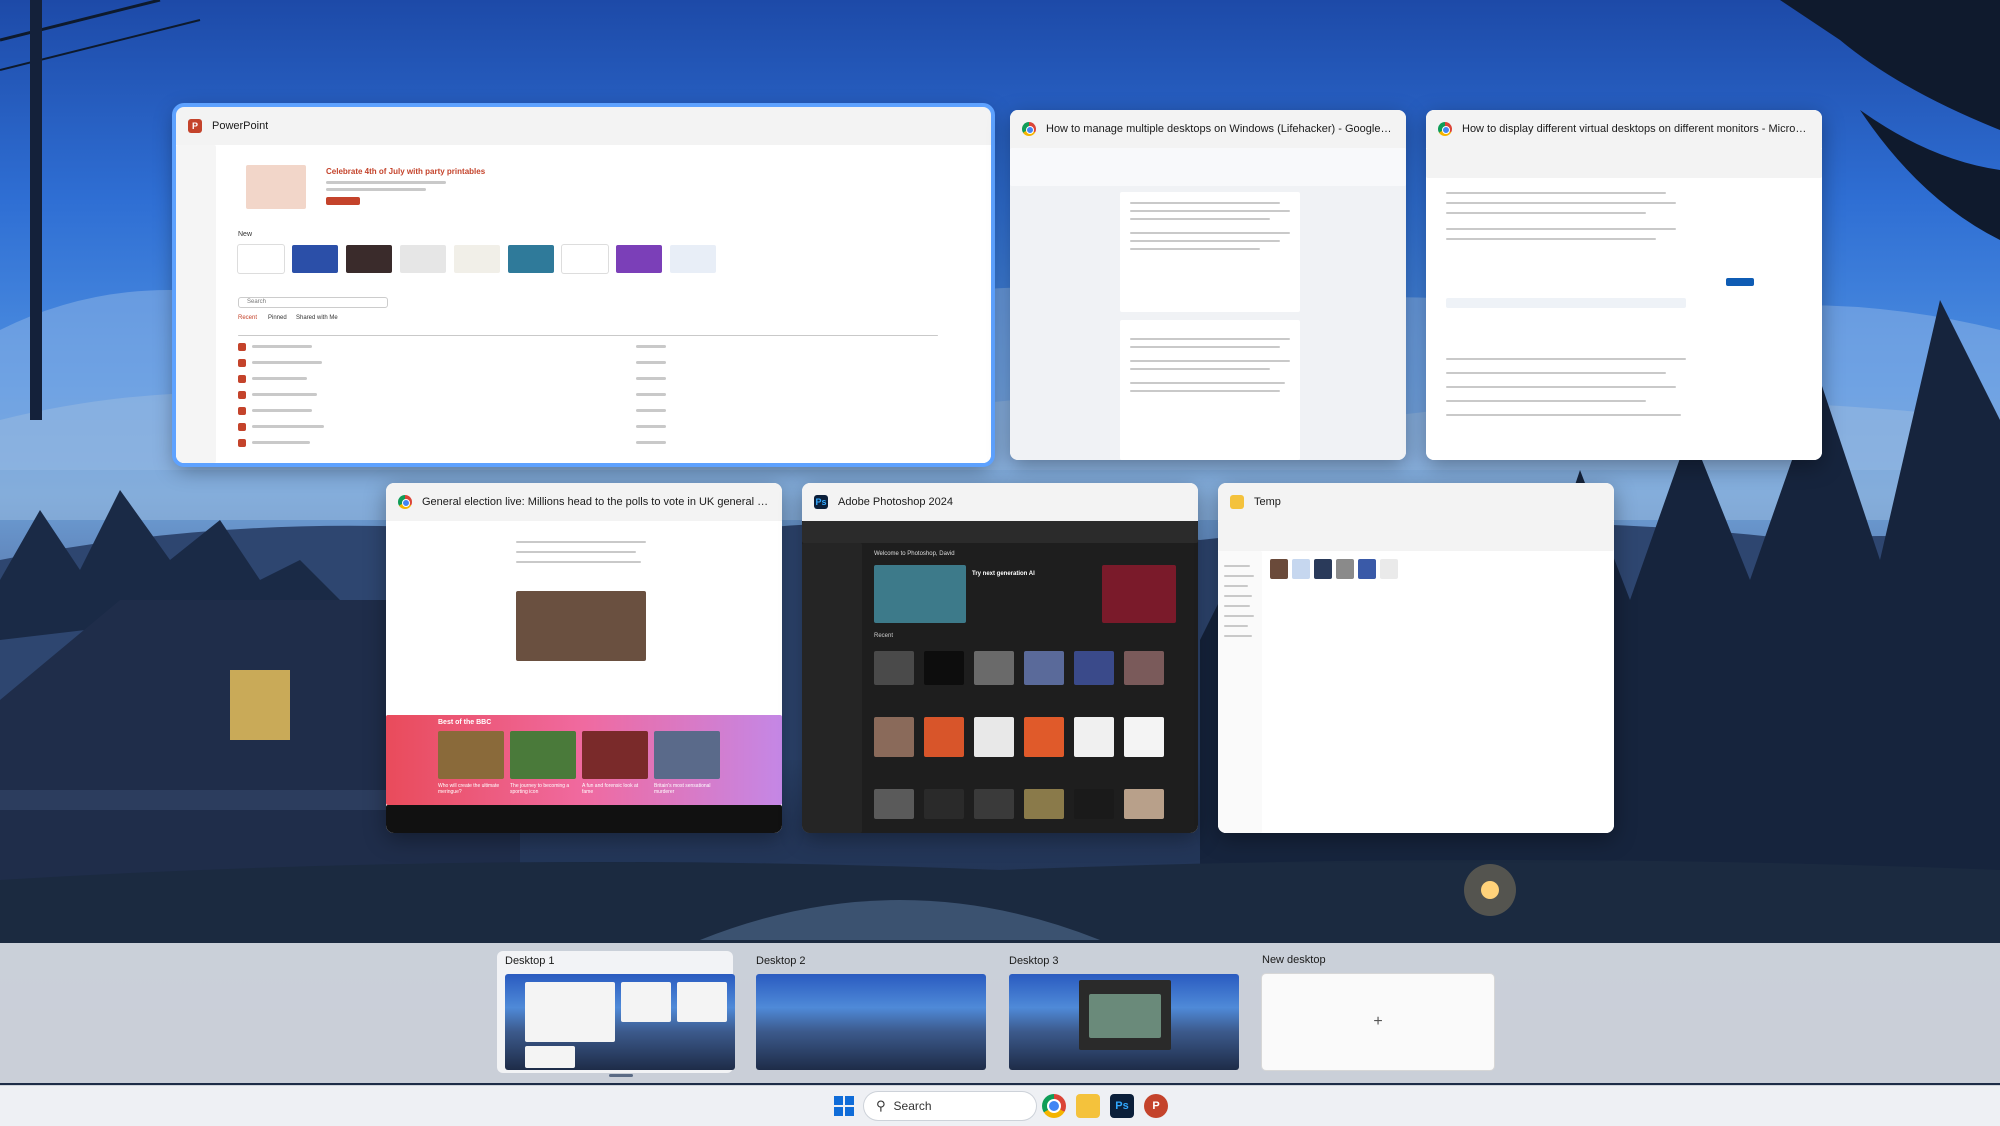 This screenshot has width=2000, height=1126. I want to click on window-title: Adobe Photoshop 2024, so click(895, 502).